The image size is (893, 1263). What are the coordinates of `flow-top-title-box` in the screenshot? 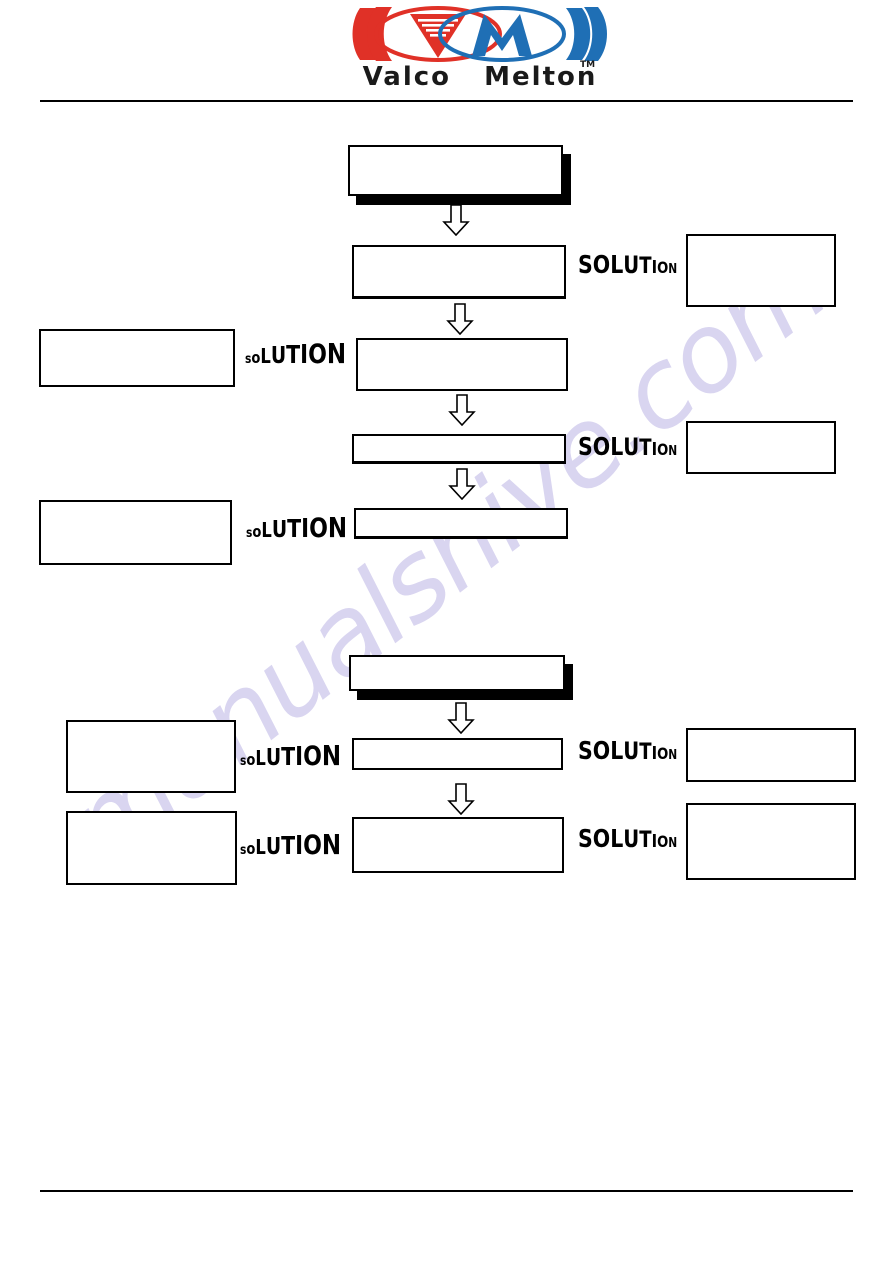 It's located at (459, 175).